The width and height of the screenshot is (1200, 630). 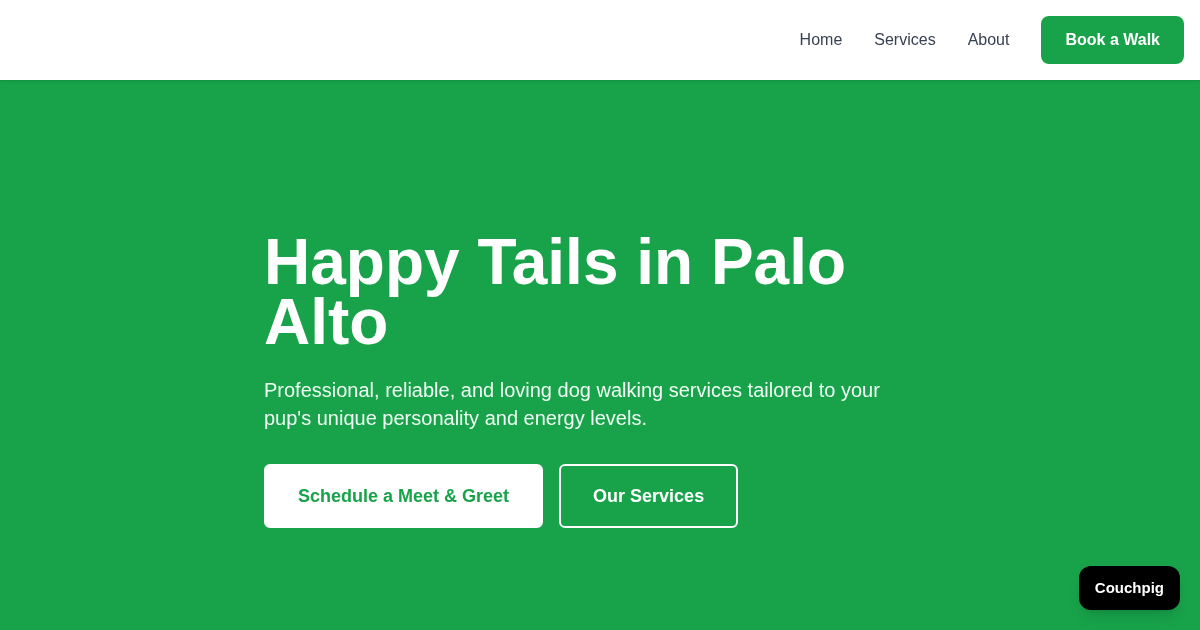 What do you see at coordinates (821, 40) in the screenshot?
I see `nav-link: Home` at bounding box center [821, 40].